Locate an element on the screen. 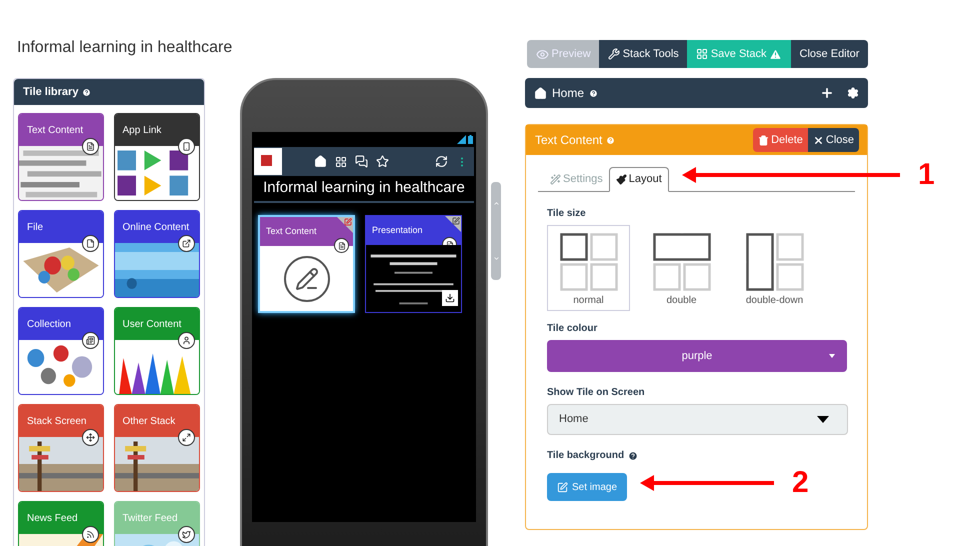 The image size is (965, 546). settings-icon is located at coordinates (853, 93).